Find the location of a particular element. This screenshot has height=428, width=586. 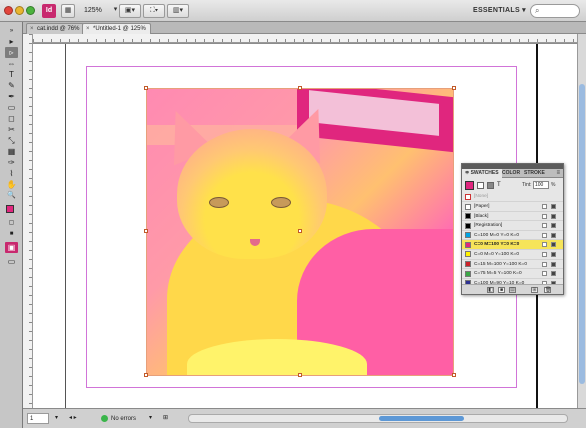

swatch-row-none: [None] is located at coordinates (512, 196).